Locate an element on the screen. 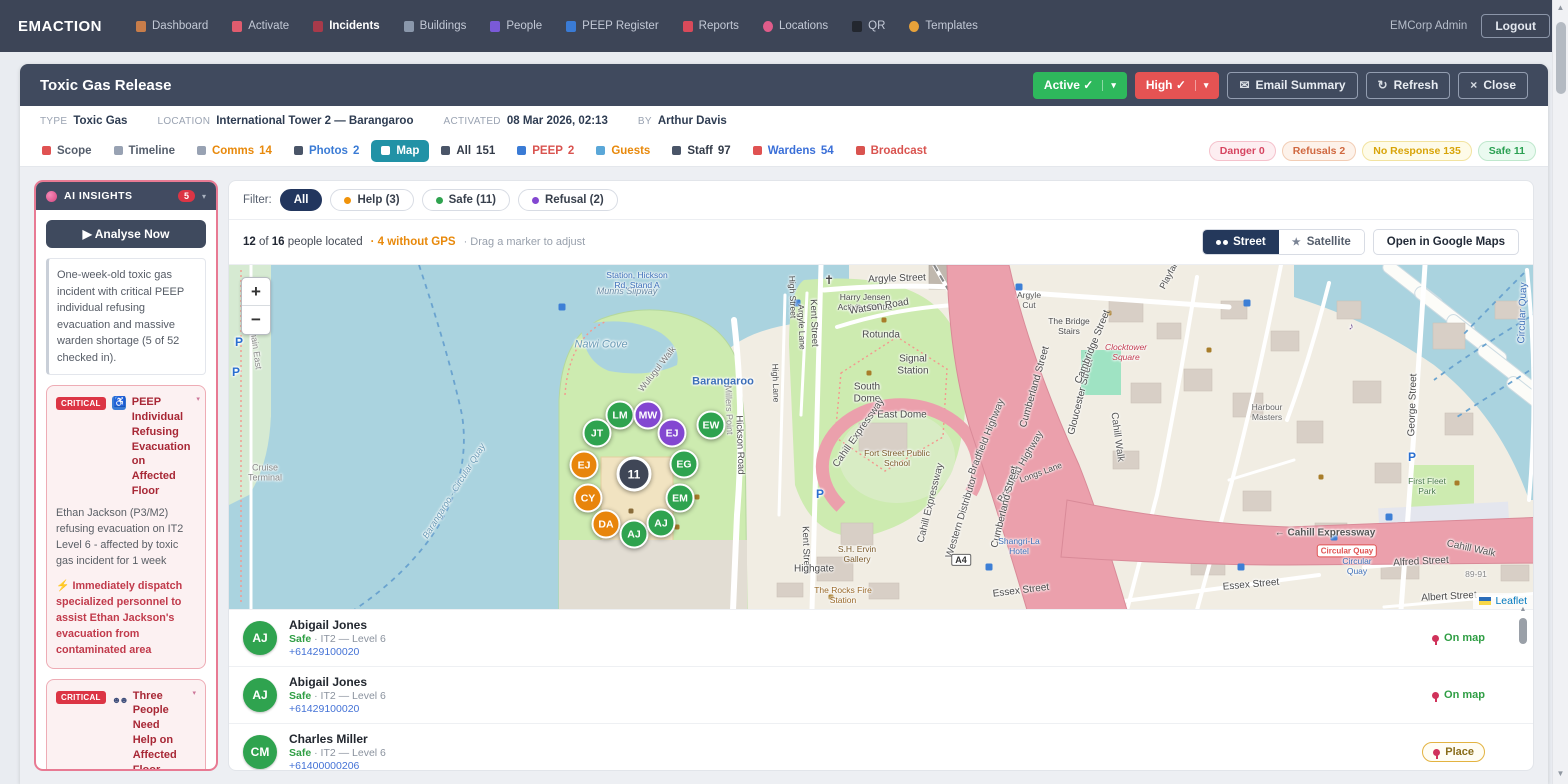  status-dropdown: Active ✓ is located at coordinates (1079, 85).